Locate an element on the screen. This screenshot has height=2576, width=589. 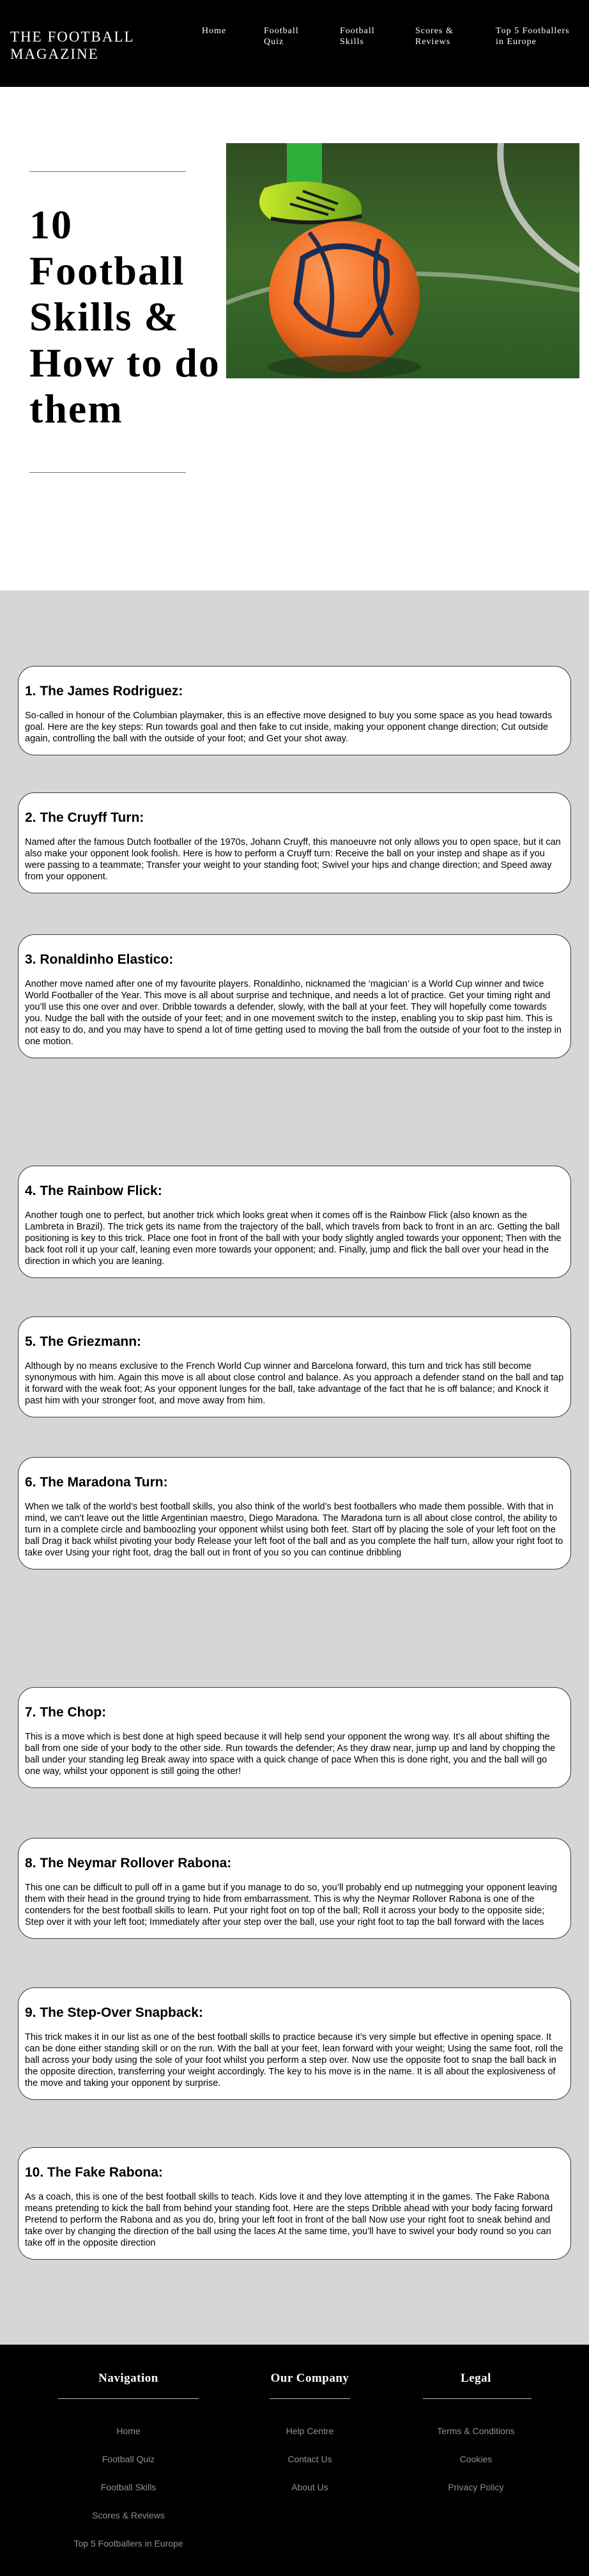
footer-heading-navigation: Navigation is located at coordinates (128, 2378).